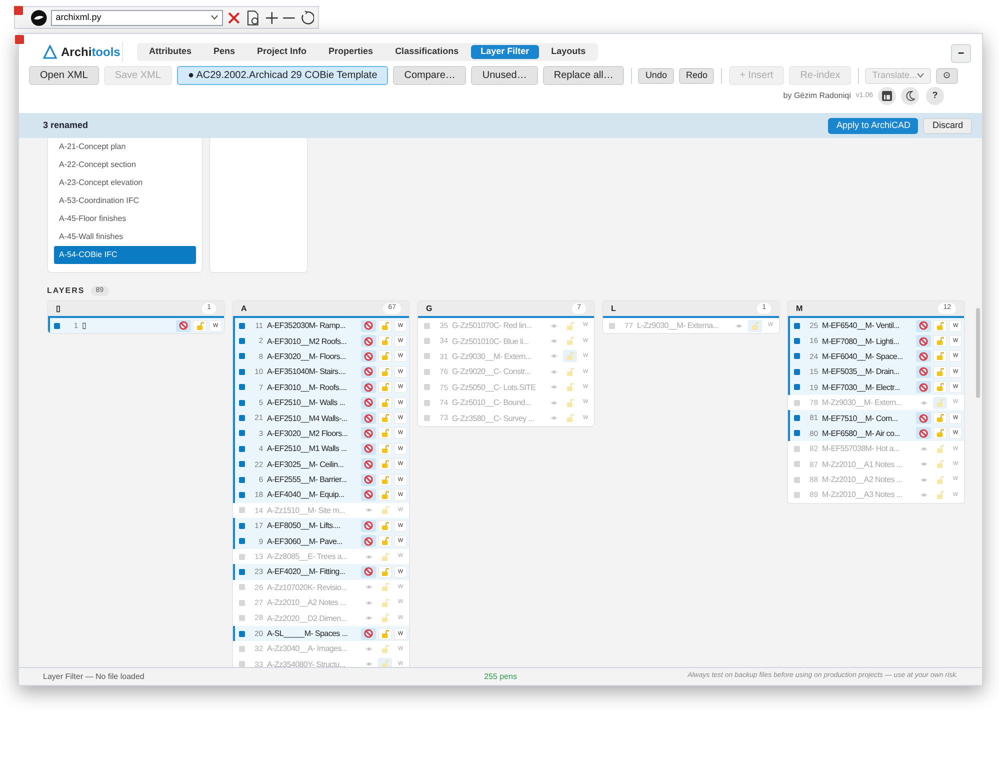  I want to click on tab: Attributes, so click(170, 52).